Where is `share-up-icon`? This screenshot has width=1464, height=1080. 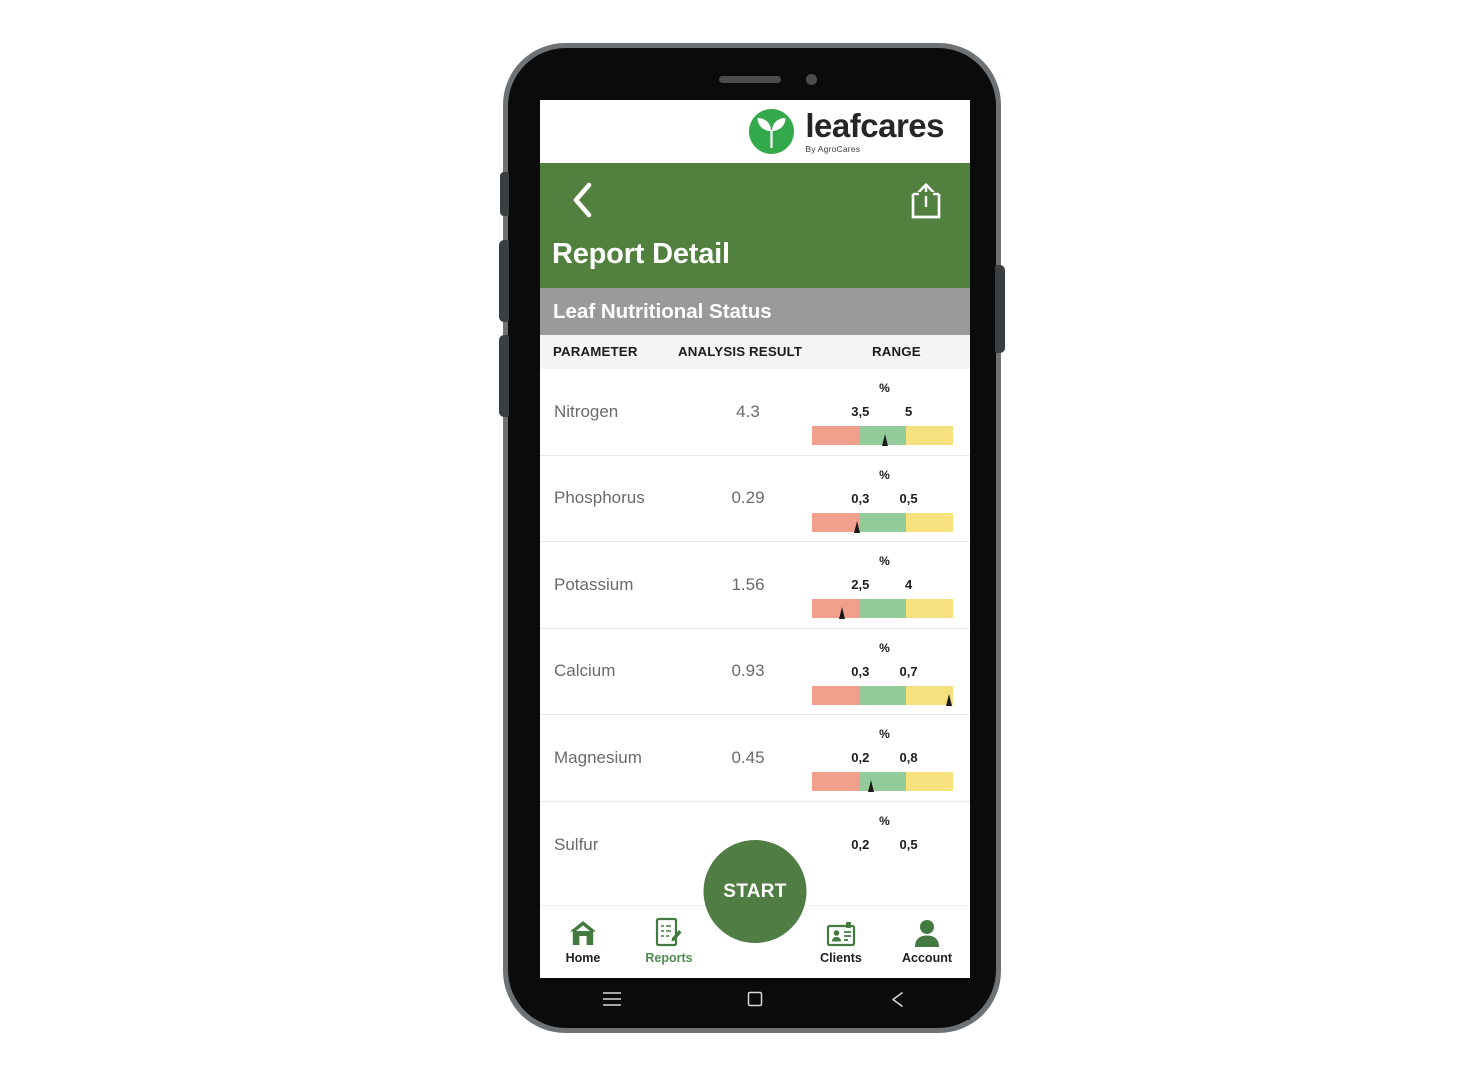
share-up-icon is located at coordinates (926, 201).